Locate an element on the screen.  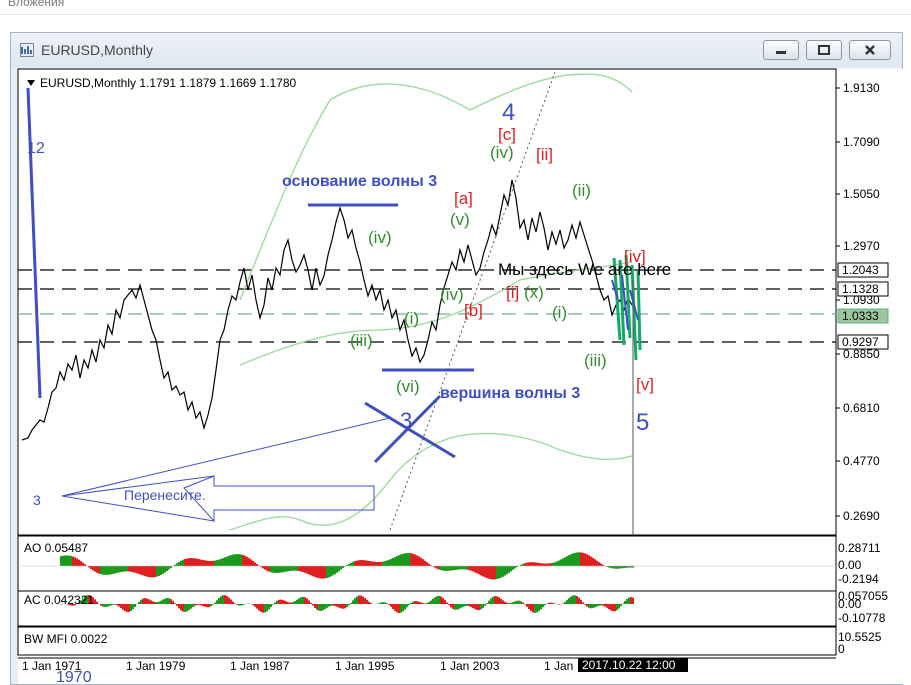
price-box-4-label: 0.9297 is located at coordinates (860, 342).